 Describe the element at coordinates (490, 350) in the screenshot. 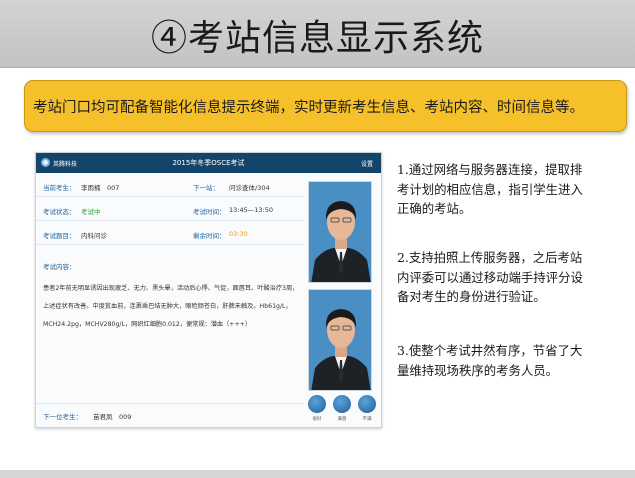

I see `feature-line: 3.使整个考试井然有序，节省了大` at that location.